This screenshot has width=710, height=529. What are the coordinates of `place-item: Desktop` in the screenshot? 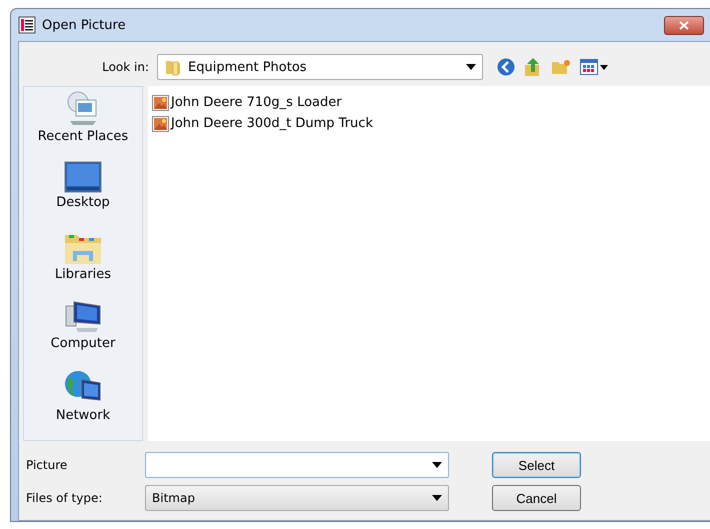 It's located at (83, 195).